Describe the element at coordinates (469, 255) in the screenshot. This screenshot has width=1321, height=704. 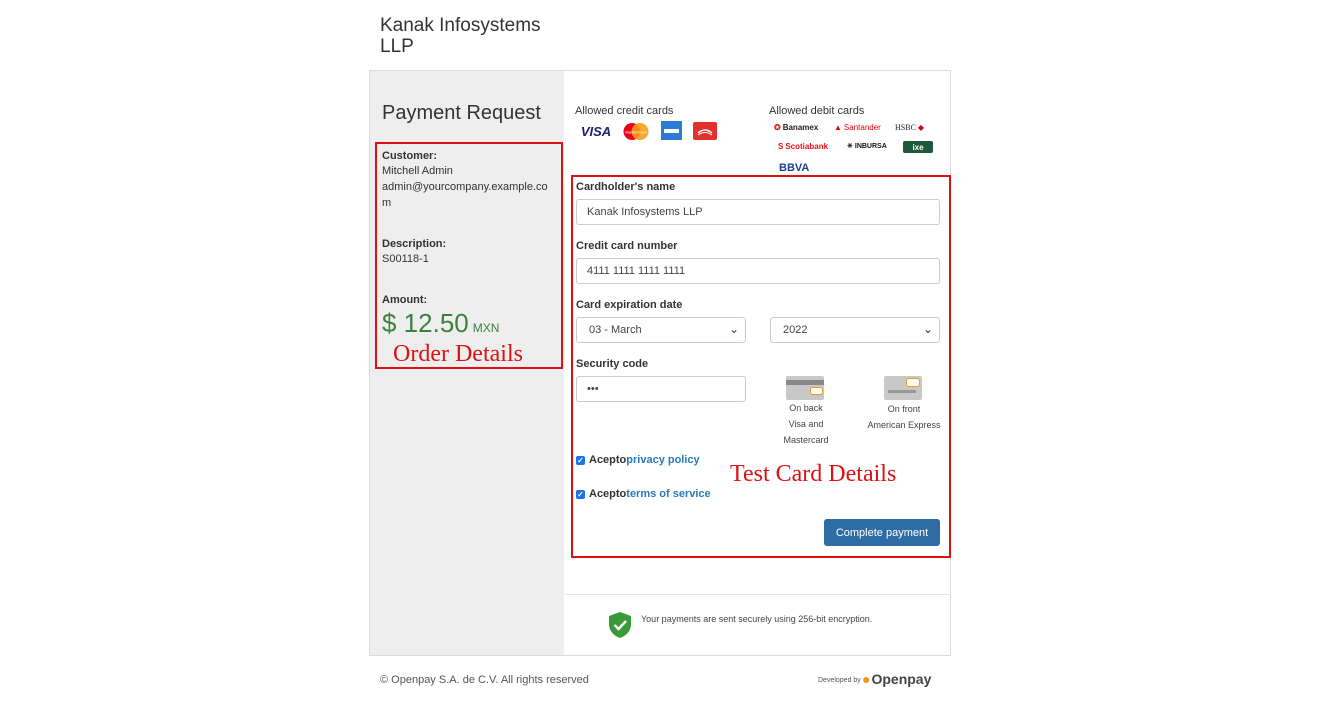
I see `order-details-highlight` at that location.